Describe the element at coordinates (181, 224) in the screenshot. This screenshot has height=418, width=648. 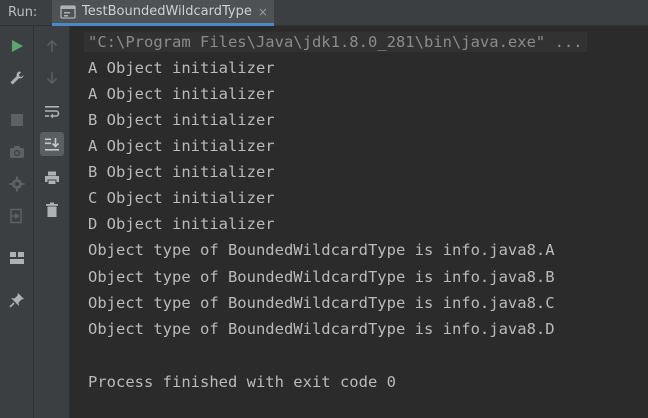
I see `console-line: D Object initializer` at that location.